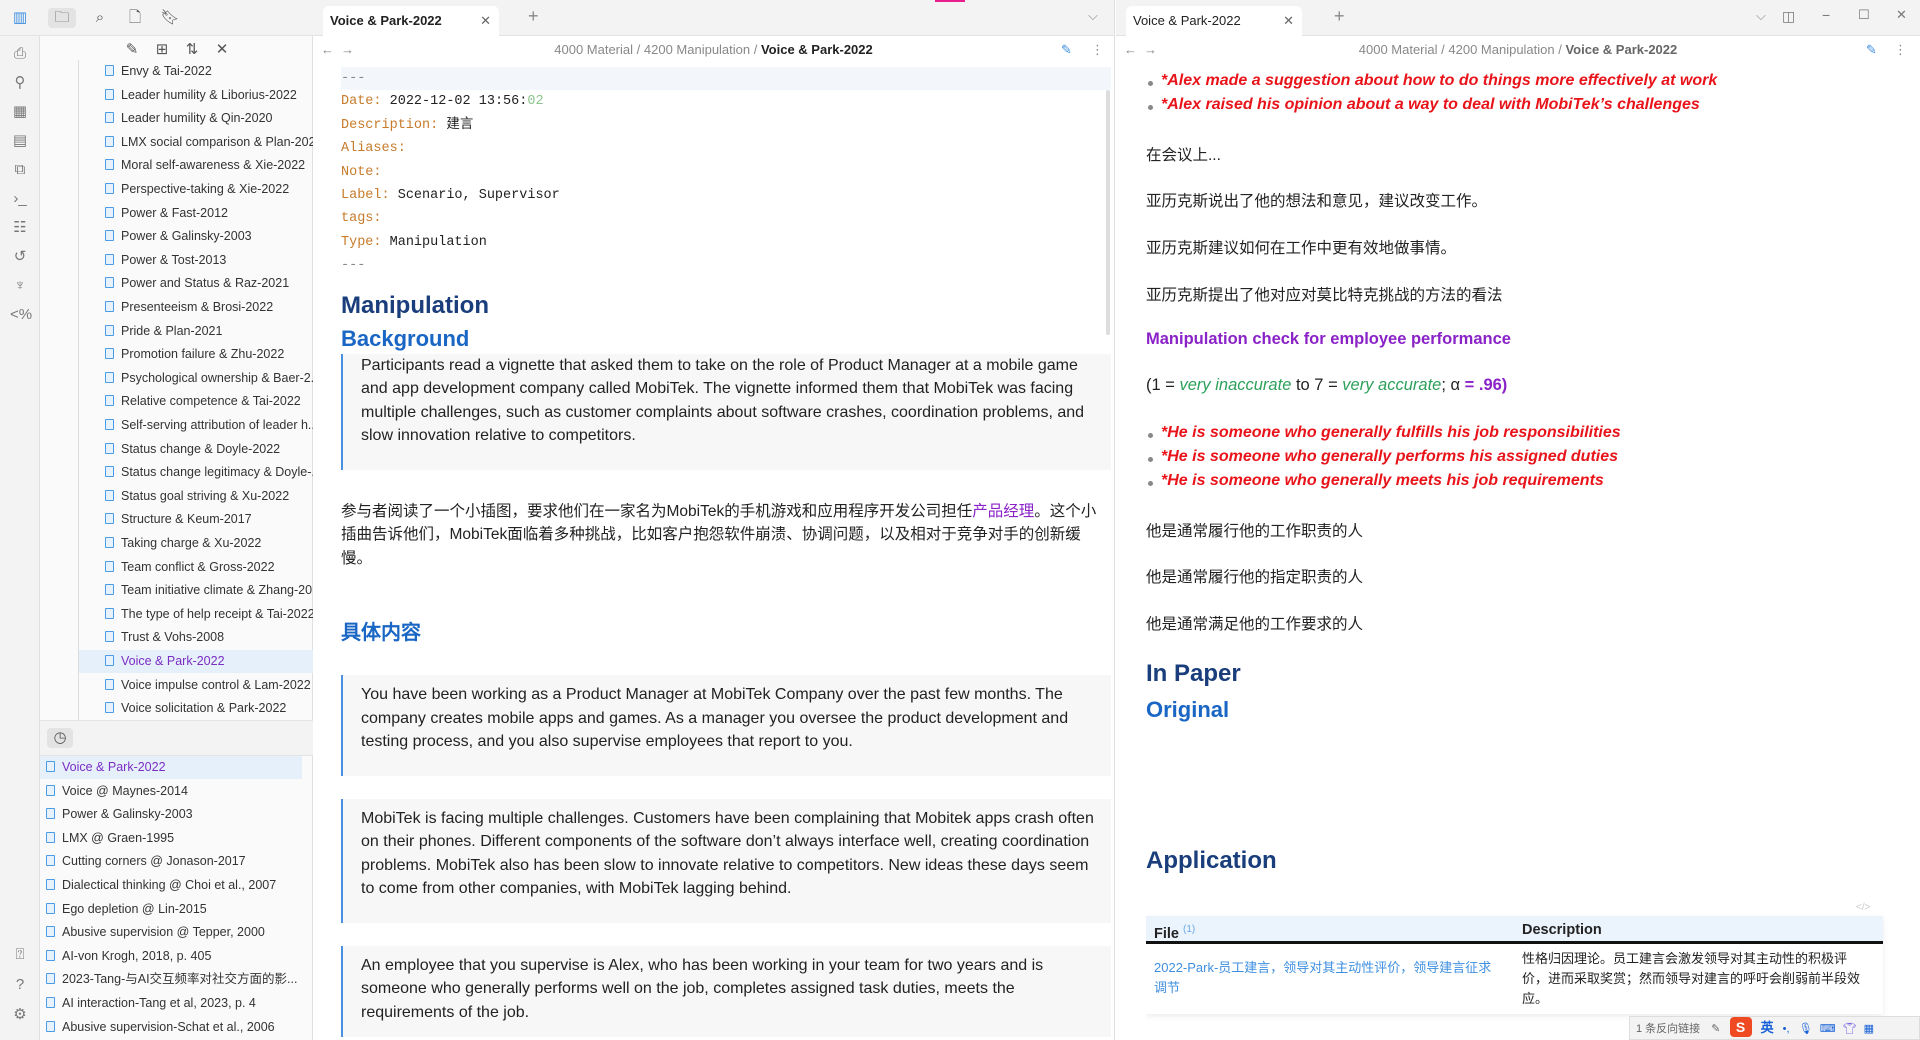 The image size is (1920, 1040). Describe the element at coordinates (171, 1027) in the screenshot. I see `file-item: Abusive supervision-Schat et al., 2006` at that location.